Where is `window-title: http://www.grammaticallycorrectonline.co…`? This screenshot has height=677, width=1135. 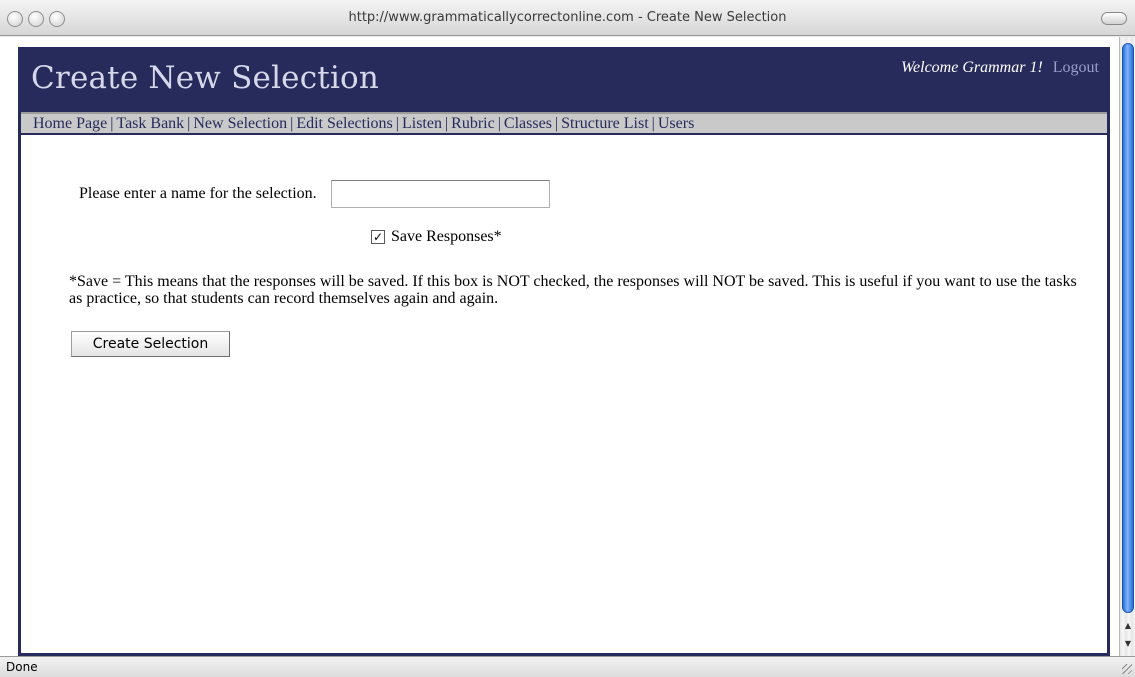 window-title: http://www.grammaticallycorrectonline.co… is located at coordinates (567, 17).